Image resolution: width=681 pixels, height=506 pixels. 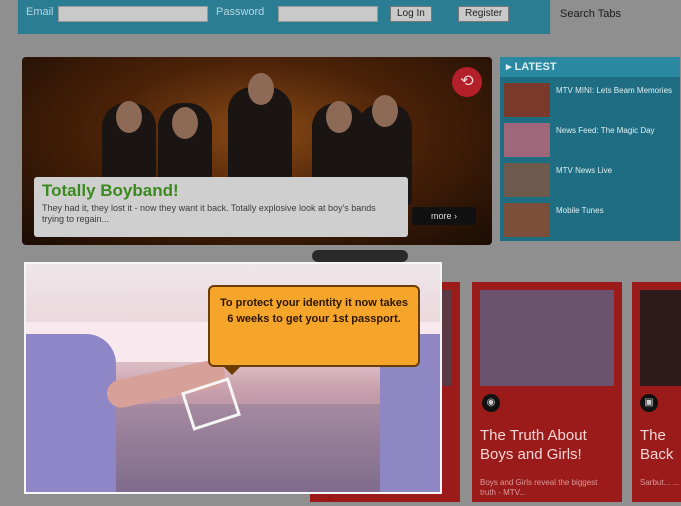 I want to click on hero-more-button: more ›, so click(x=444, y=216).